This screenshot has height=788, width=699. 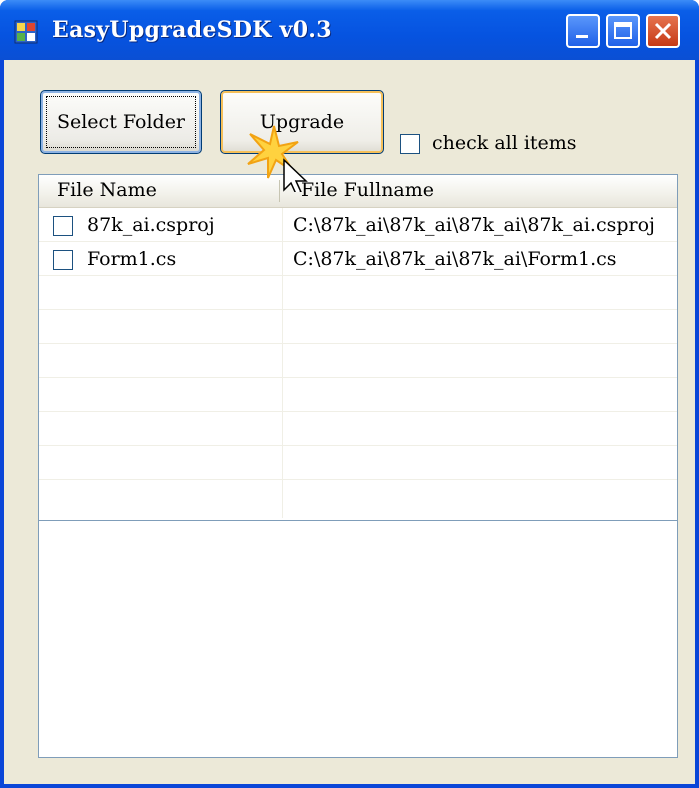 What do you see at coordinates (455, 259) in the screenshot?
I see `file-fullname-cell: C:\87k_ai\87k_ai\87k_ai\Form1.cs` at bounding box center [455, 259].